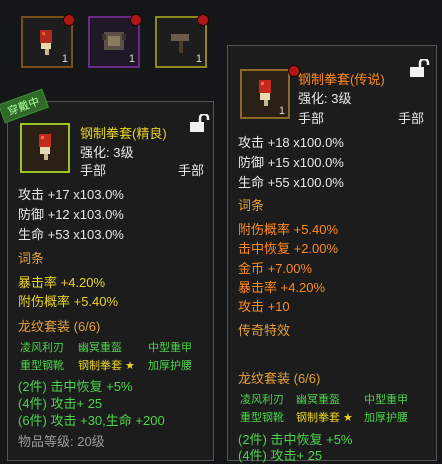 This screenshot has height=464, width=442. I want to click on item-icon: 1, so click(270, 92).